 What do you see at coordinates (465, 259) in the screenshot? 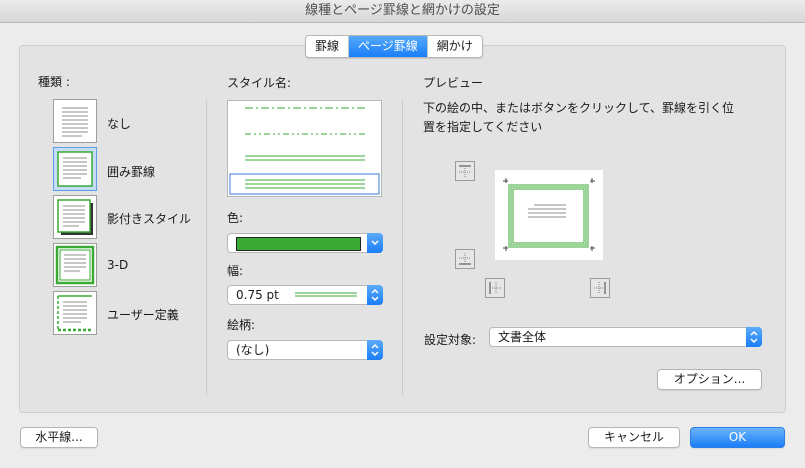
I see `bottom-border-toggle-icon` at bounding box center [465, 259].